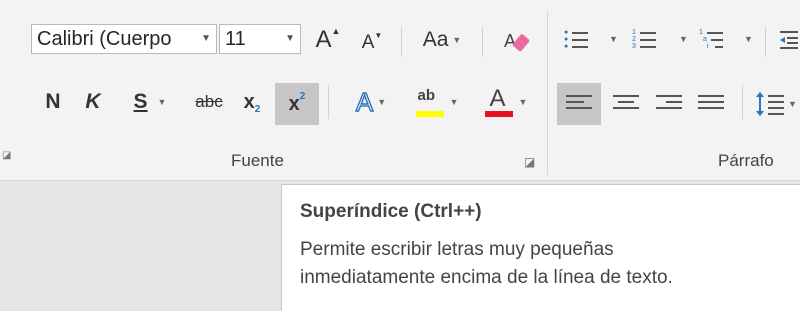  I want to click on highlight-label: ab, so click(426, 95).